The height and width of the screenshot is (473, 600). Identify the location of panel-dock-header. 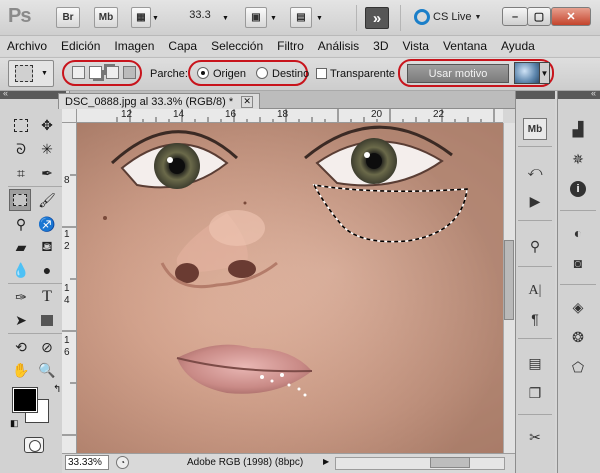
(535, 95).